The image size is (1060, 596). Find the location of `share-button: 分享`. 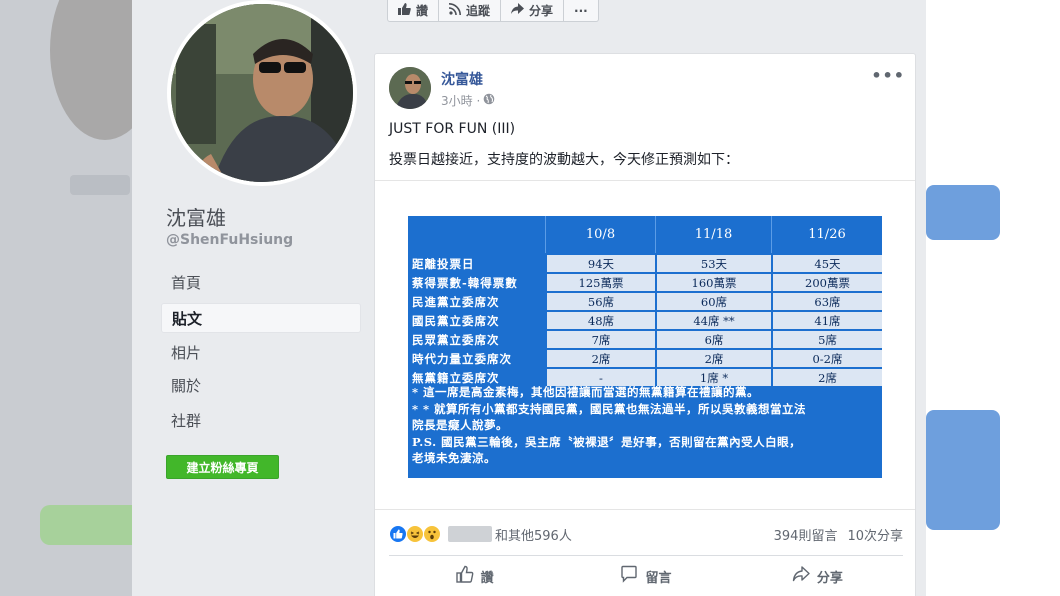

share-button: 分享 is located at coordinates (817, 576).